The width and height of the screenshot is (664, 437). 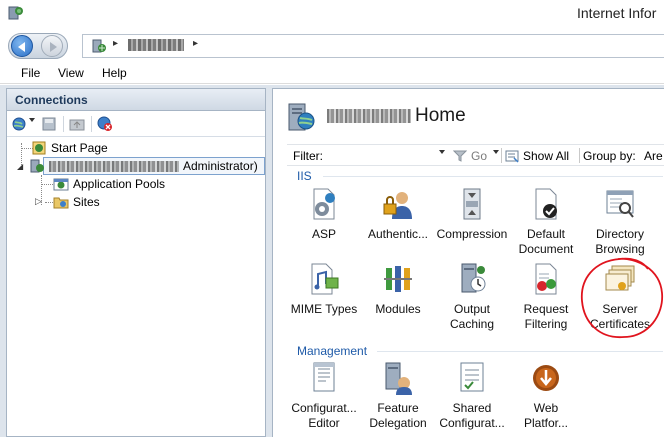 I want to click on connections-toolbar, so click(x=136, y=124).